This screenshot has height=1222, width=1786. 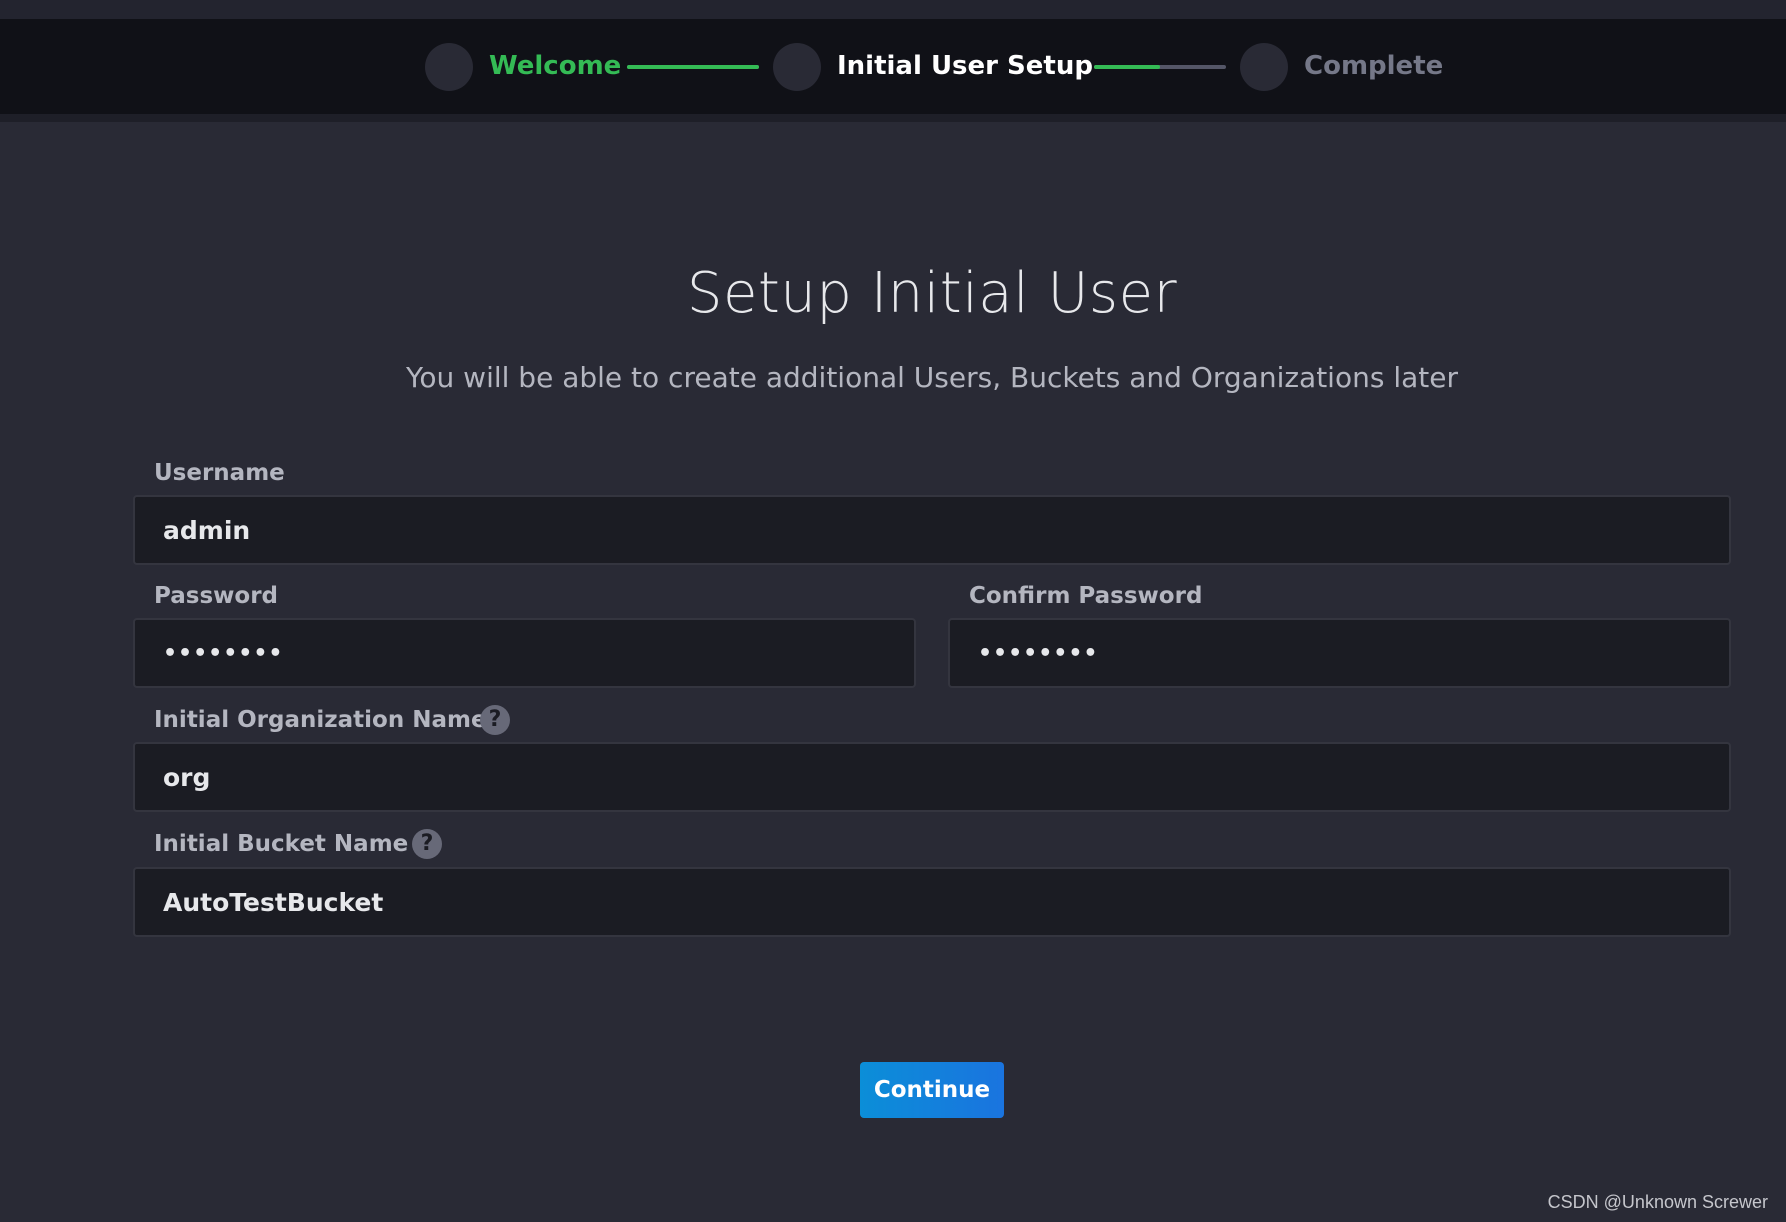 I want to click on bucket-help-icon: ?, so click(x=427, y=844).